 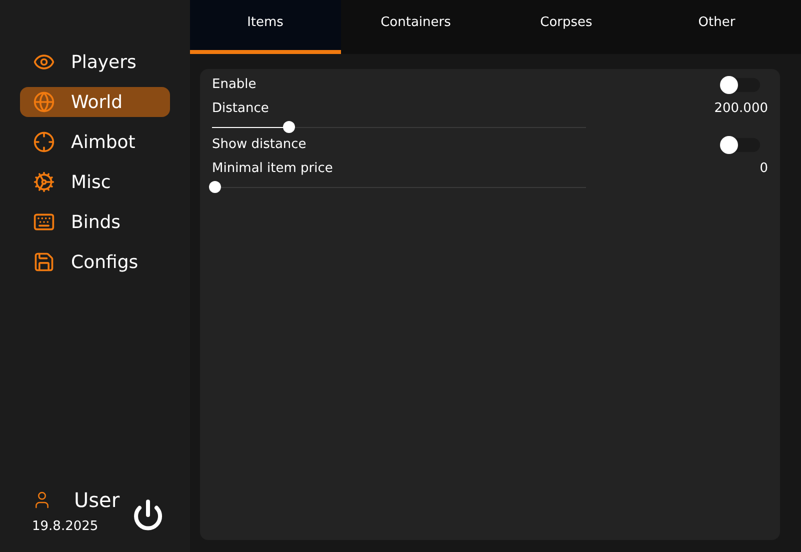 What do you see at coordinates (66, 527) in the screenshot?
I see `date-text: 19.8.2025` at bounding box center [66, 527].